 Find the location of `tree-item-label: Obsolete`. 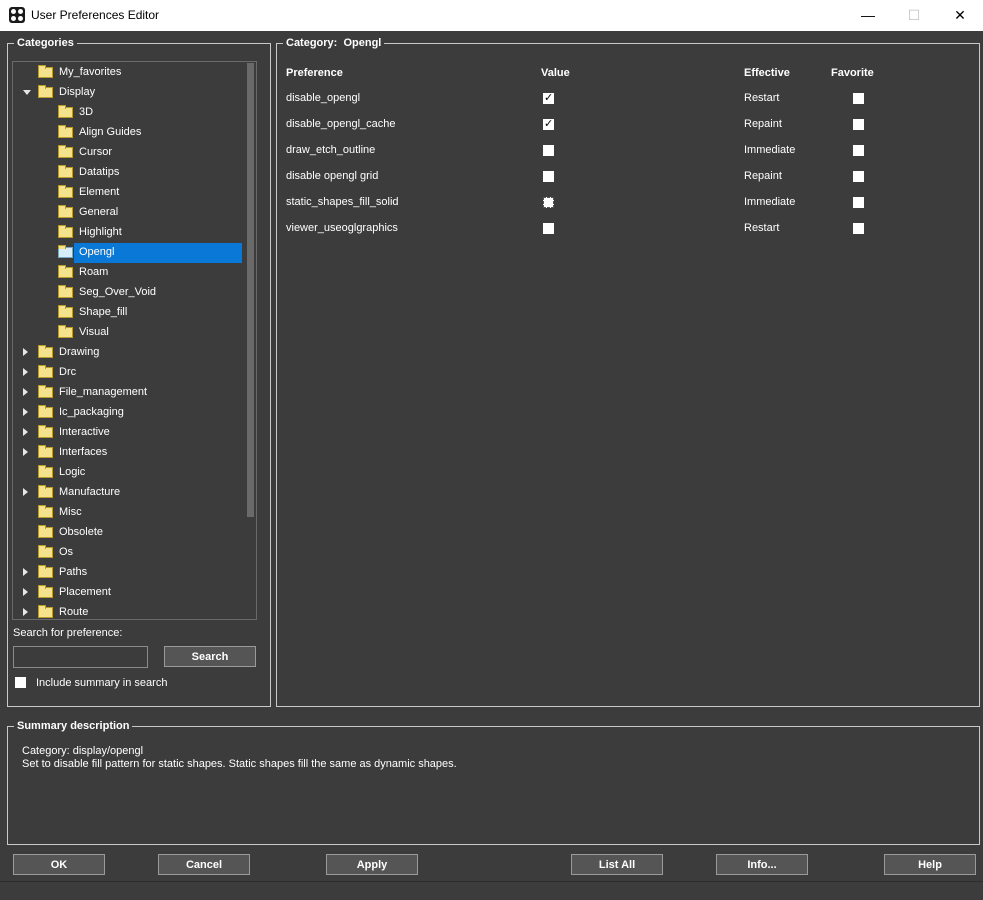

tree-item-label: Obsolete is located at coordinates (81, 532).